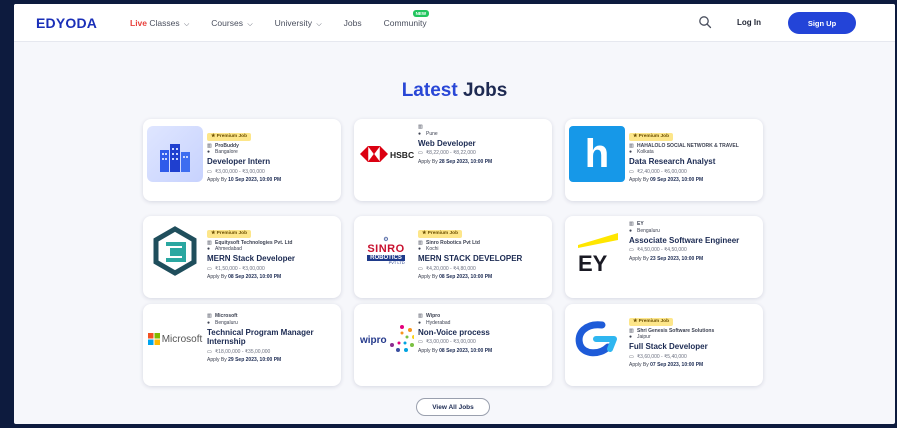  What do you see at coordinates (662, 171) in the screenshot?
I see `salary-range: ₹2,40,000 - ₹6,00,000` at bounding box center [662, 171].